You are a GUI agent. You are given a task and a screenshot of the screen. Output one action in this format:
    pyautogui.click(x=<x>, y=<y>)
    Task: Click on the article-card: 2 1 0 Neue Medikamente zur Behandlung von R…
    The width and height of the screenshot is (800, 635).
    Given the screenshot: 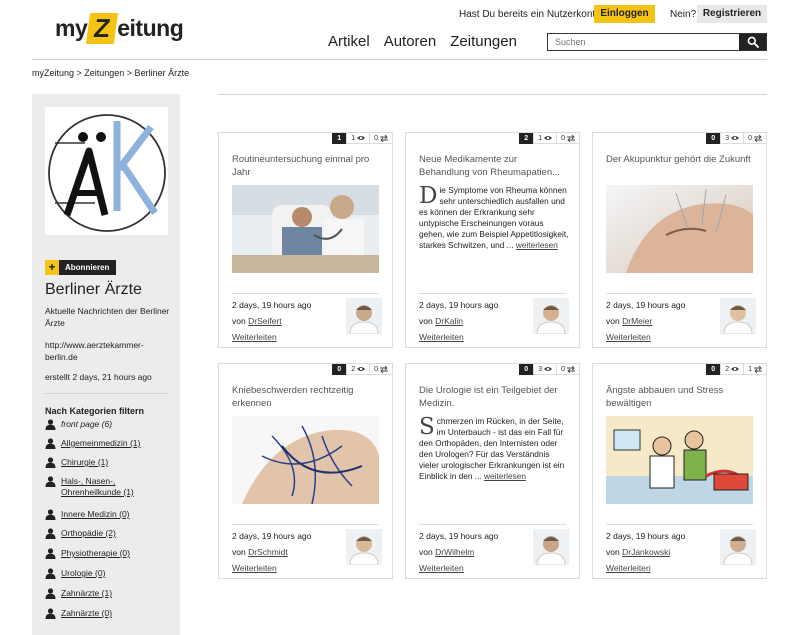 What is the action you would take?
    pyautogui.click(x=492, y=240)
    